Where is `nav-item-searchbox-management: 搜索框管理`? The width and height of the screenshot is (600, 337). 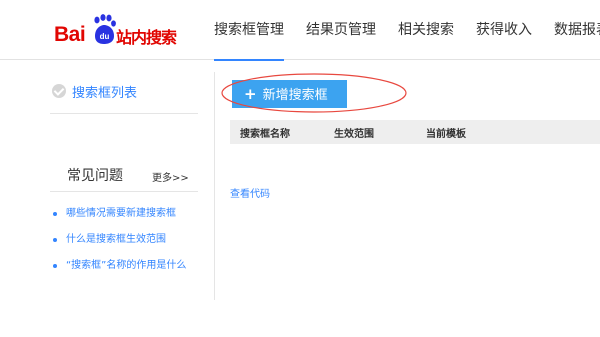 nav-item-searchbox-management: 搜索框管理 is located at coordinates (249, 30).